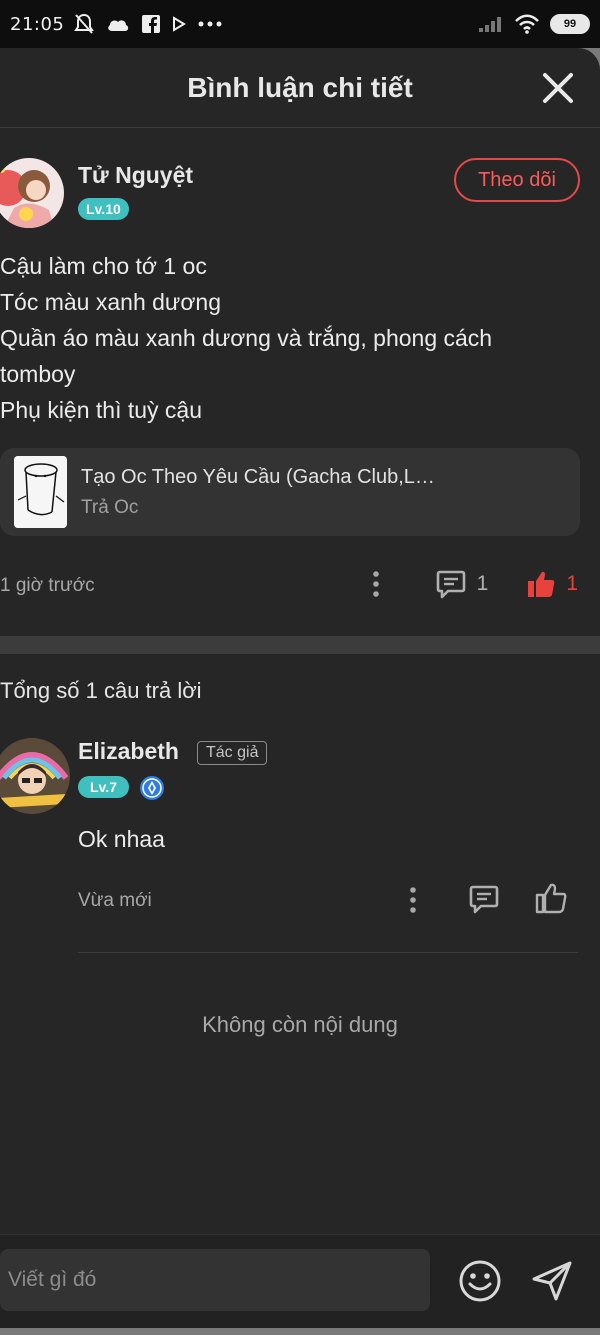 The image size is (600, 1335). I want to click on sheet-header: Bình luận chi tiết, so click(300, 88).